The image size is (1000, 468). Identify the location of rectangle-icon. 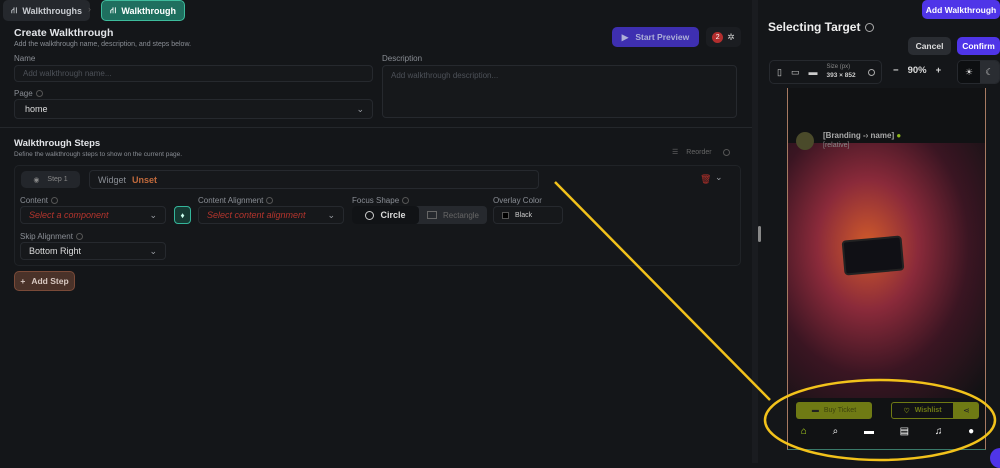
(431, 215).